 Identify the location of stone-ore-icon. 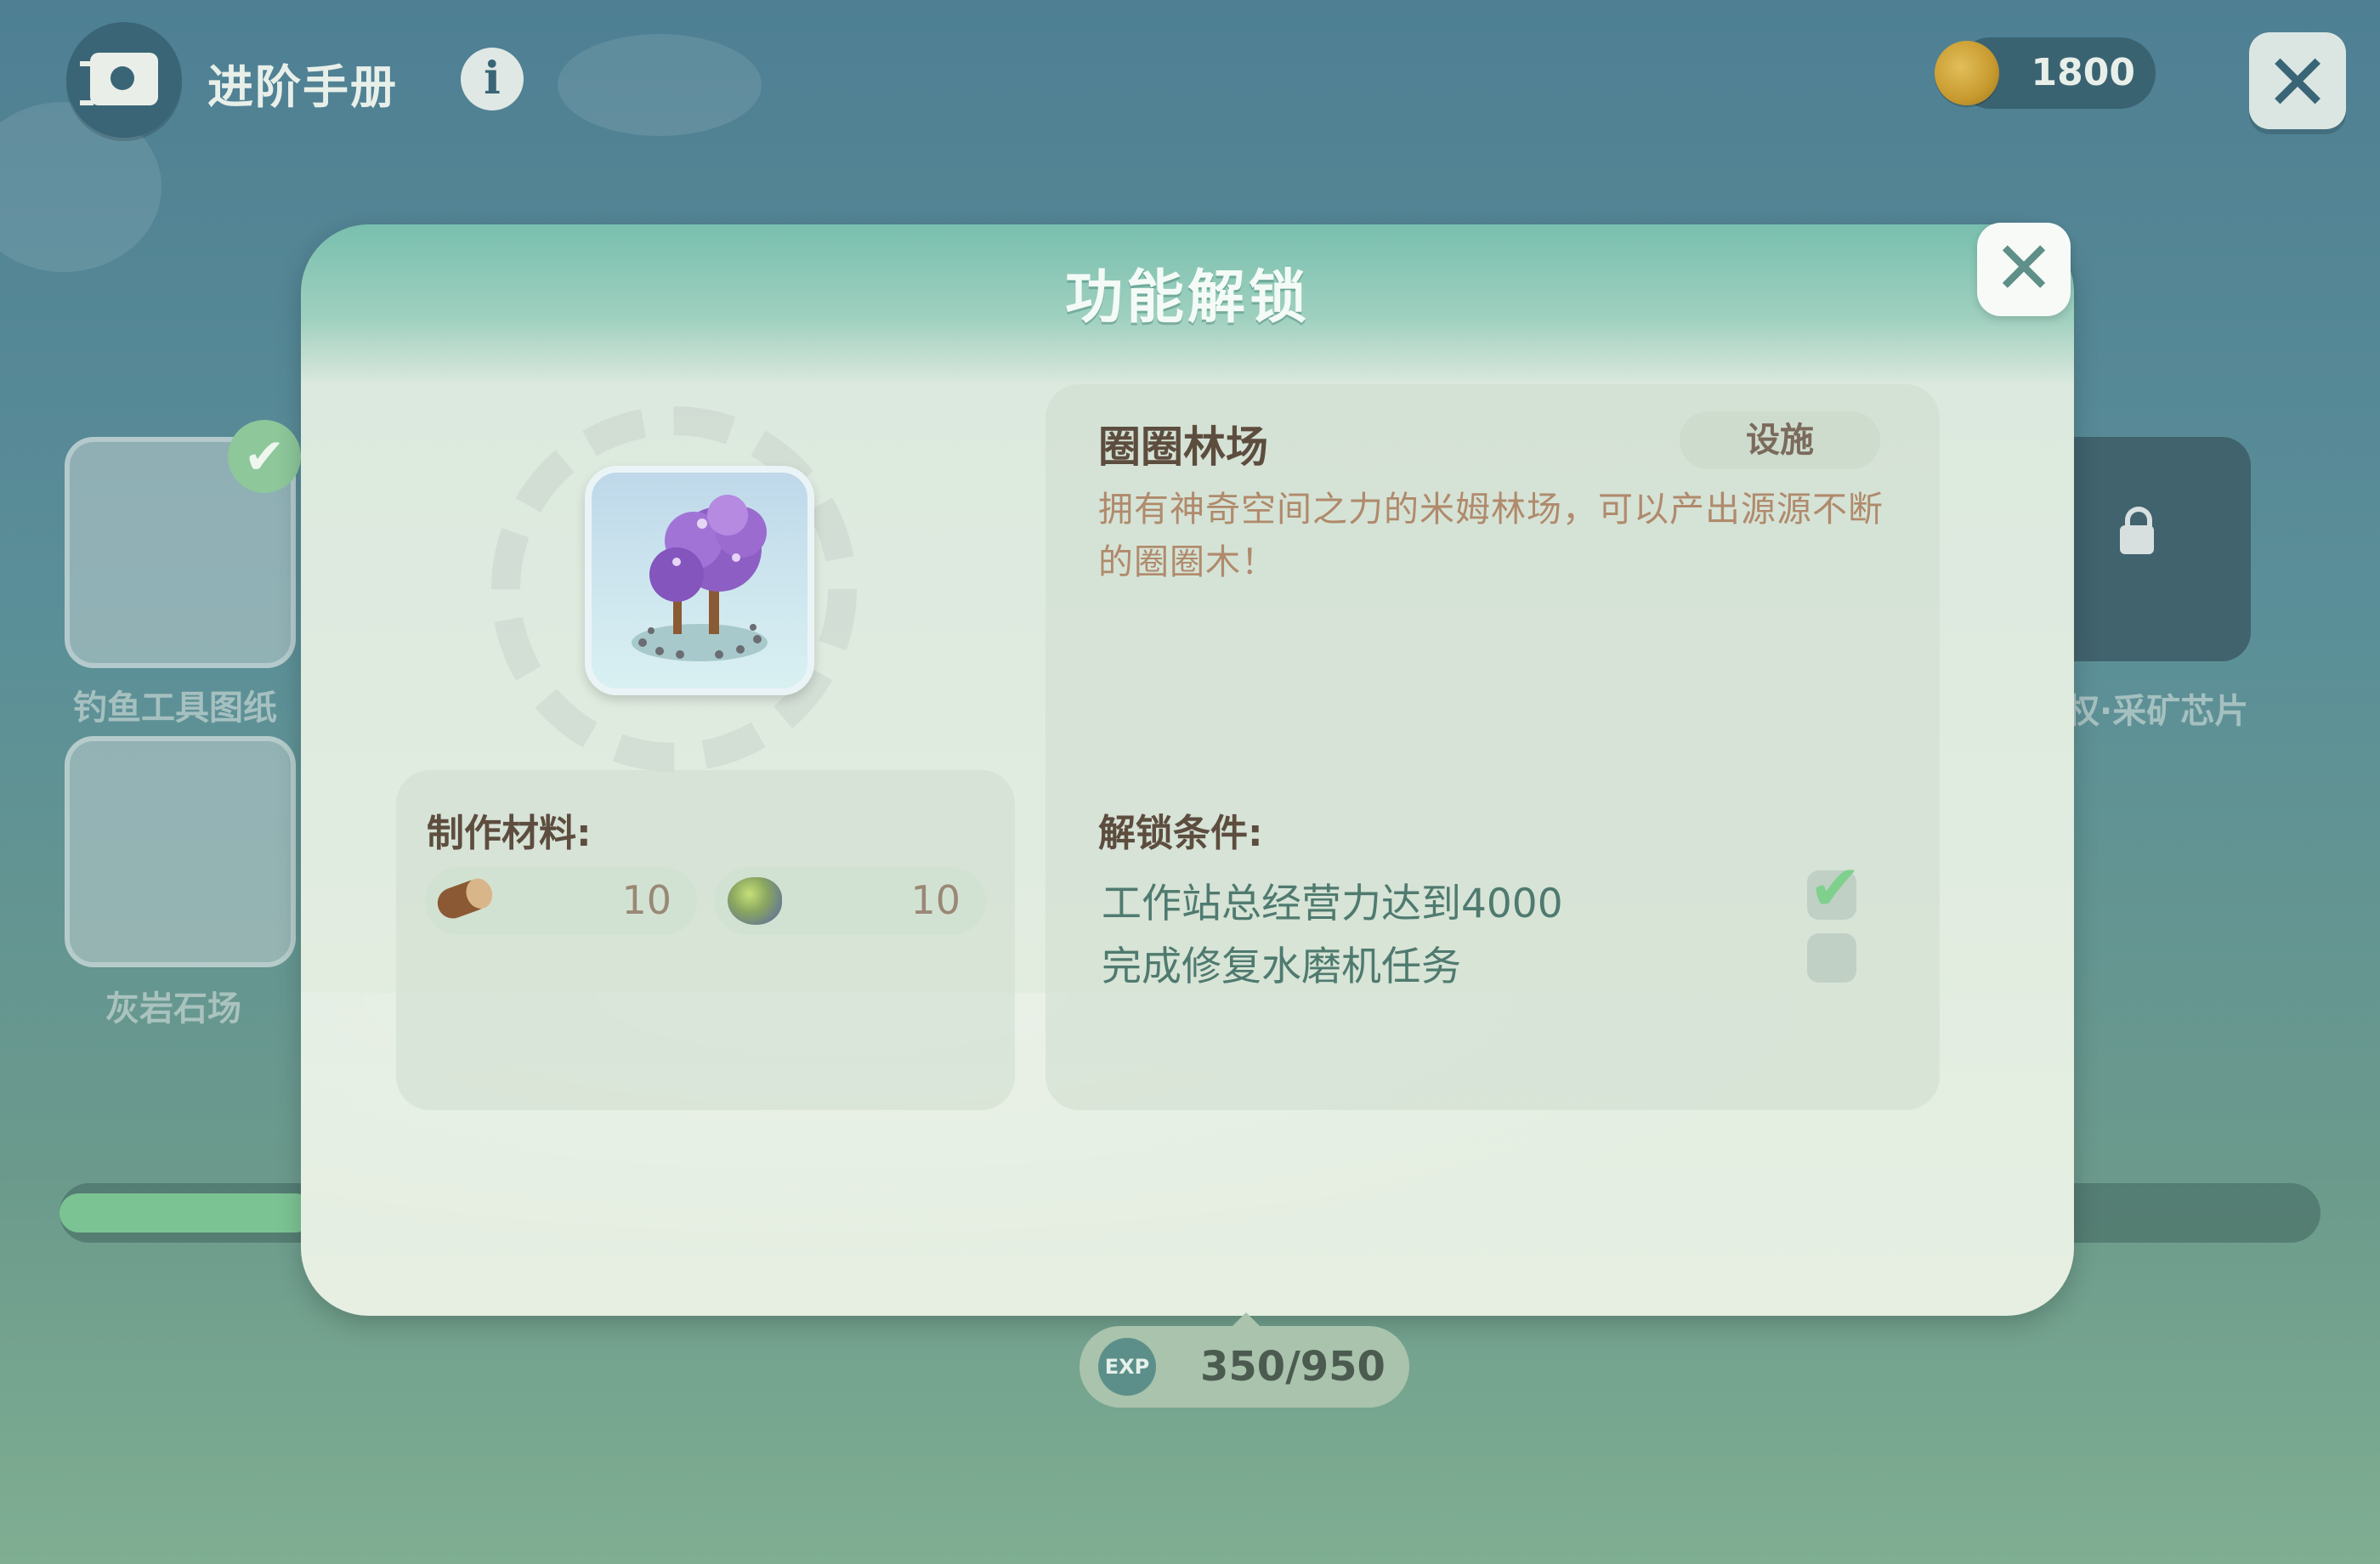
(755, 901).